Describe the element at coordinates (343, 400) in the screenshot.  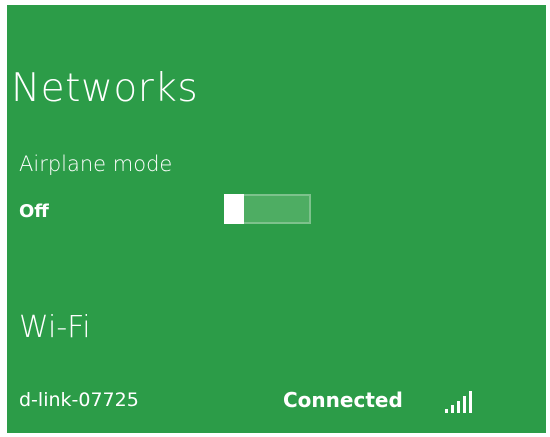
I see `network-status: Connected` at that location.